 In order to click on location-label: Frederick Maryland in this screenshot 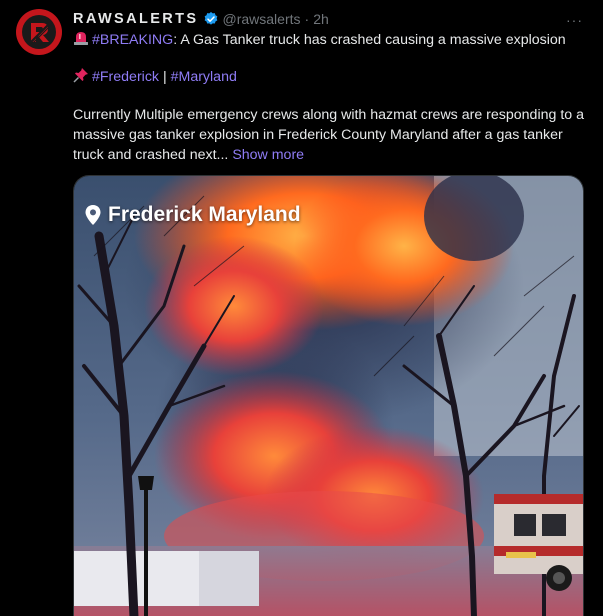, I will do `click(204, 214)`.